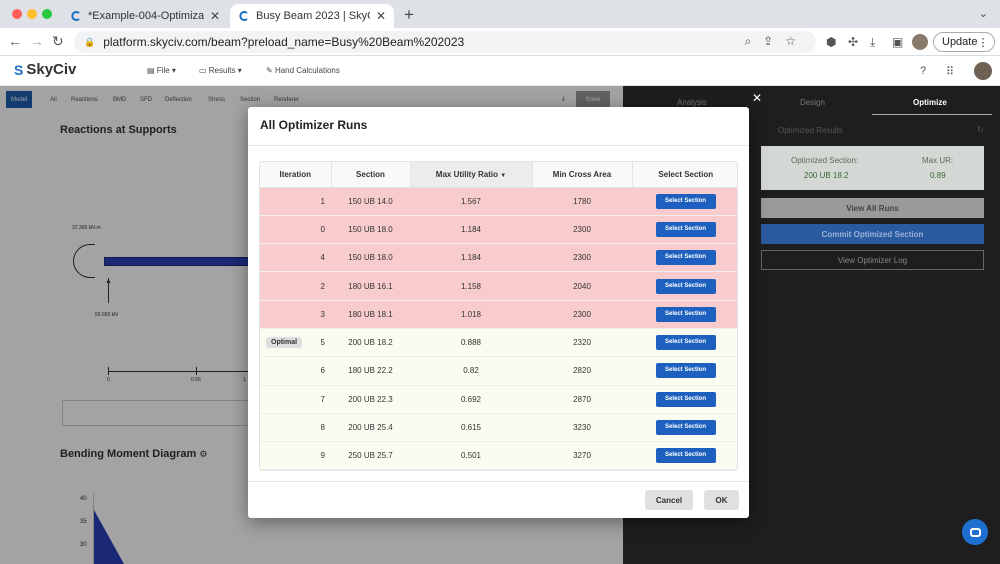 This screenshot has width=1000, height=564. Describe the element at coordinates (582, 428) in the screenshot. I see `min-cross-area-cell: 3230` at that location.